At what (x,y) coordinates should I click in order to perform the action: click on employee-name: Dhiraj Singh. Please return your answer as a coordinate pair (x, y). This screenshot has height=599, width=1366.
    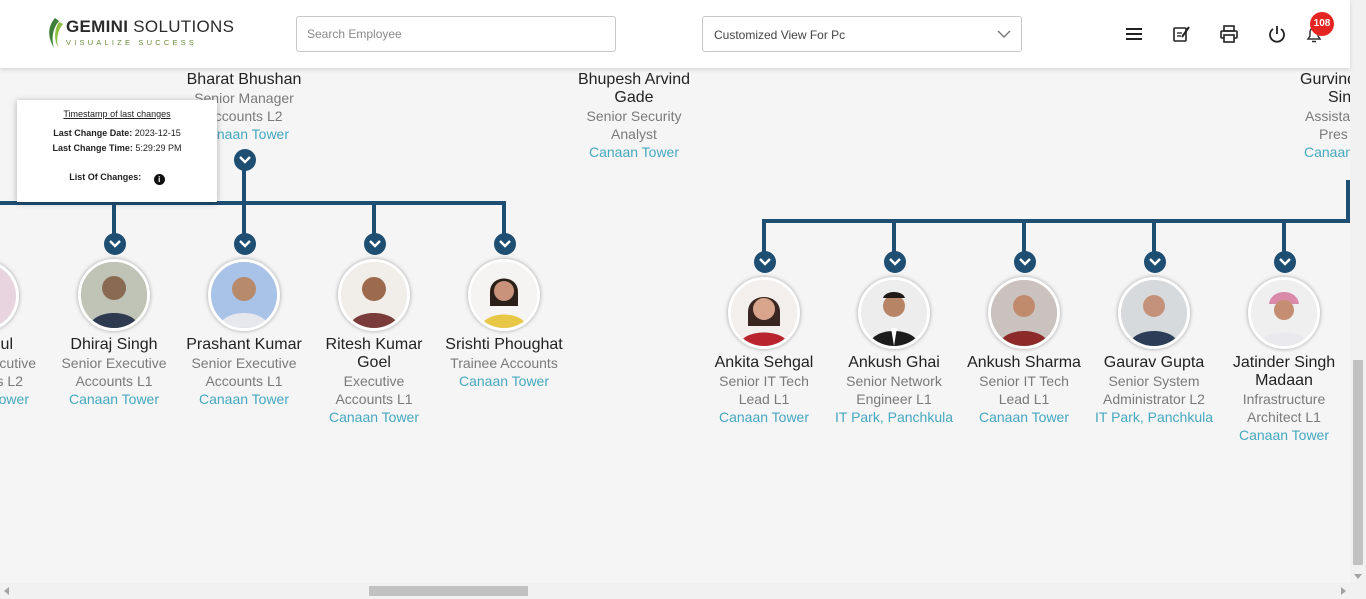
    Looking at the image, I should click on (114, 344).